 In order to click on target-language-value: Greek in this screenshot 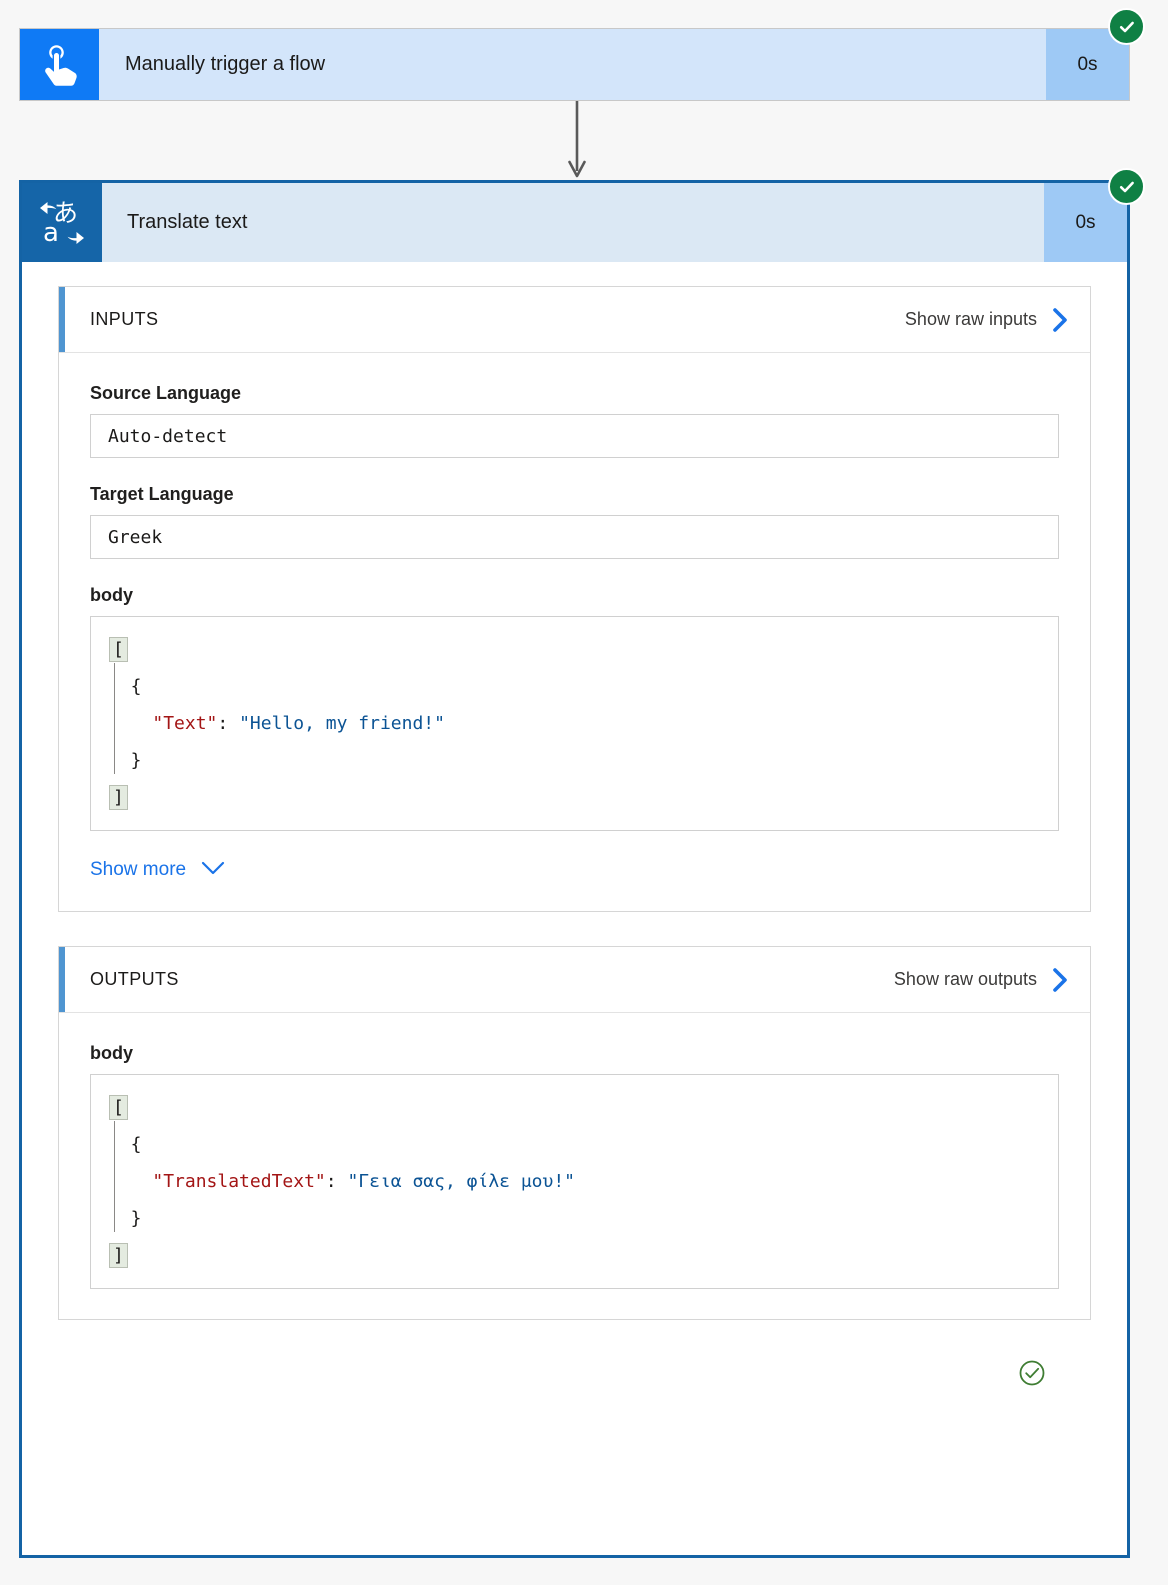, I will do `click(574, 537)`.